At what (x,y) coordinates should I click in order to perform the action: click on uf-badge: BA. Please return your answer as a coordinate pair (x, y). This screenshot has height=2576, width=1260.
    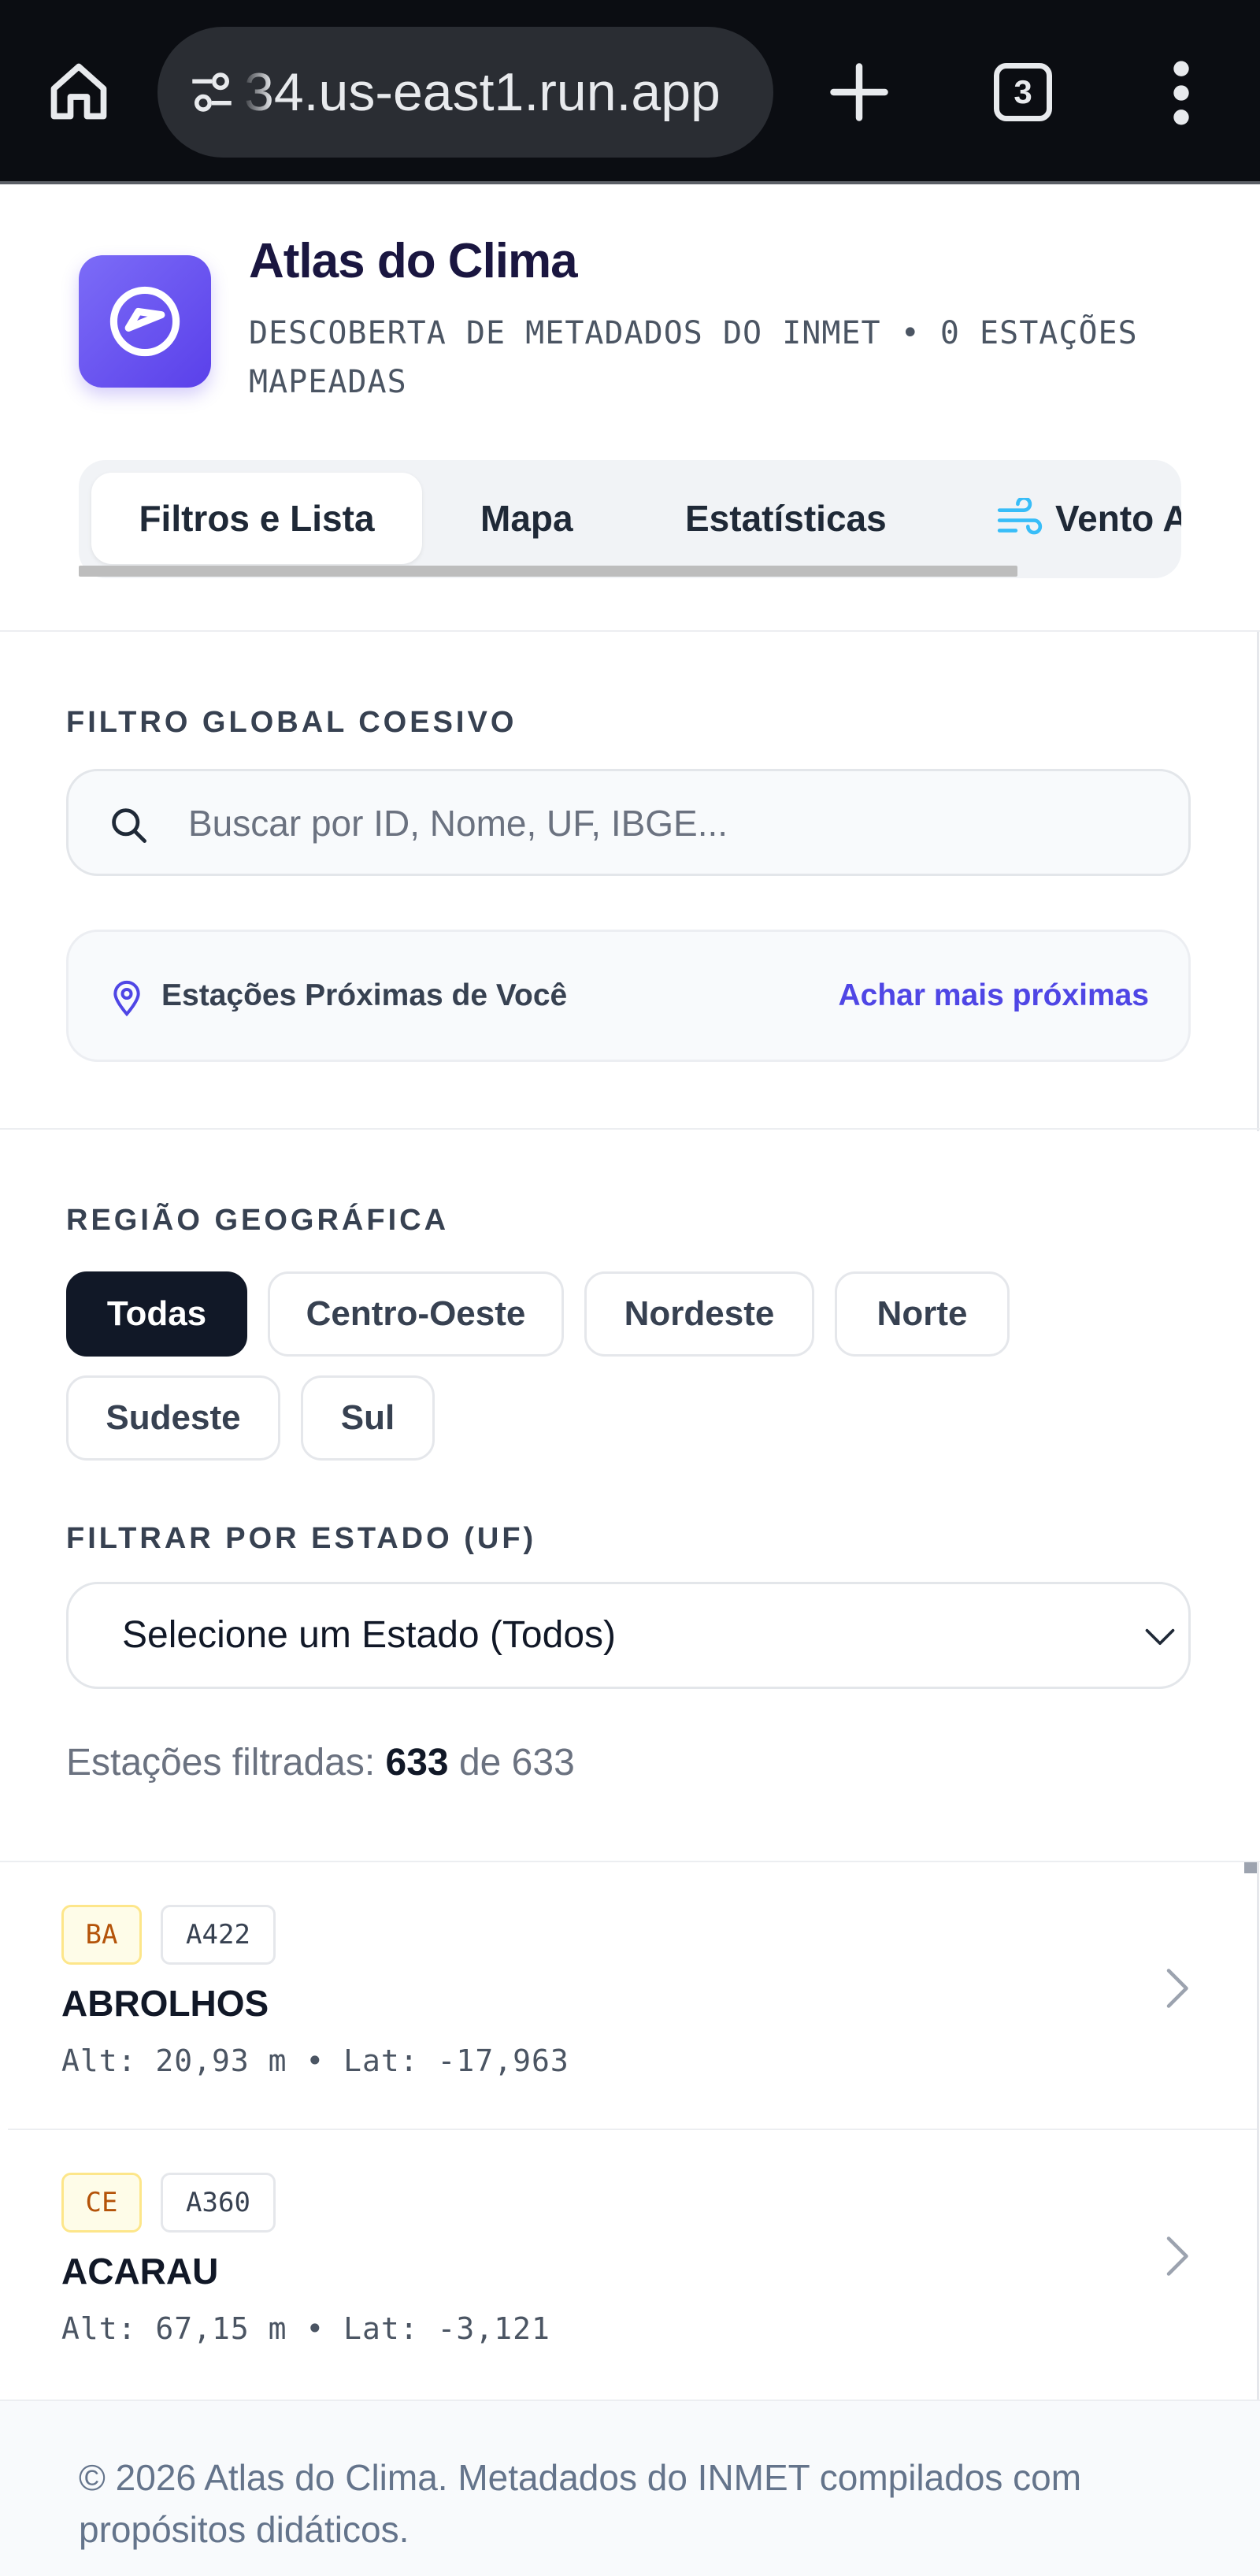
    Looking at the image, I should click on (101, 1935).